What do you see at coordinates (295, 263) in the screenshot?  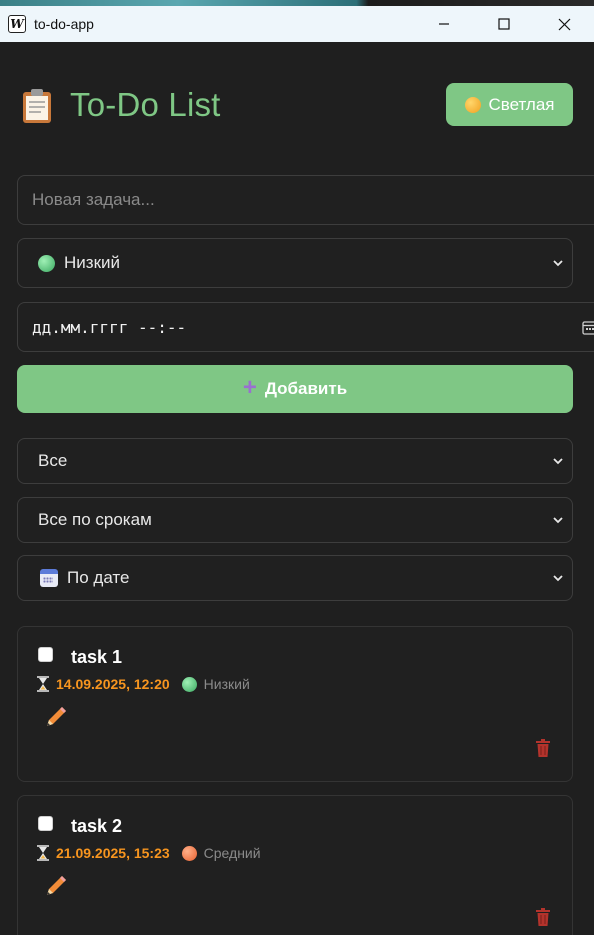 I see `priority-select: Низкий` at bounding box center [295, 263].